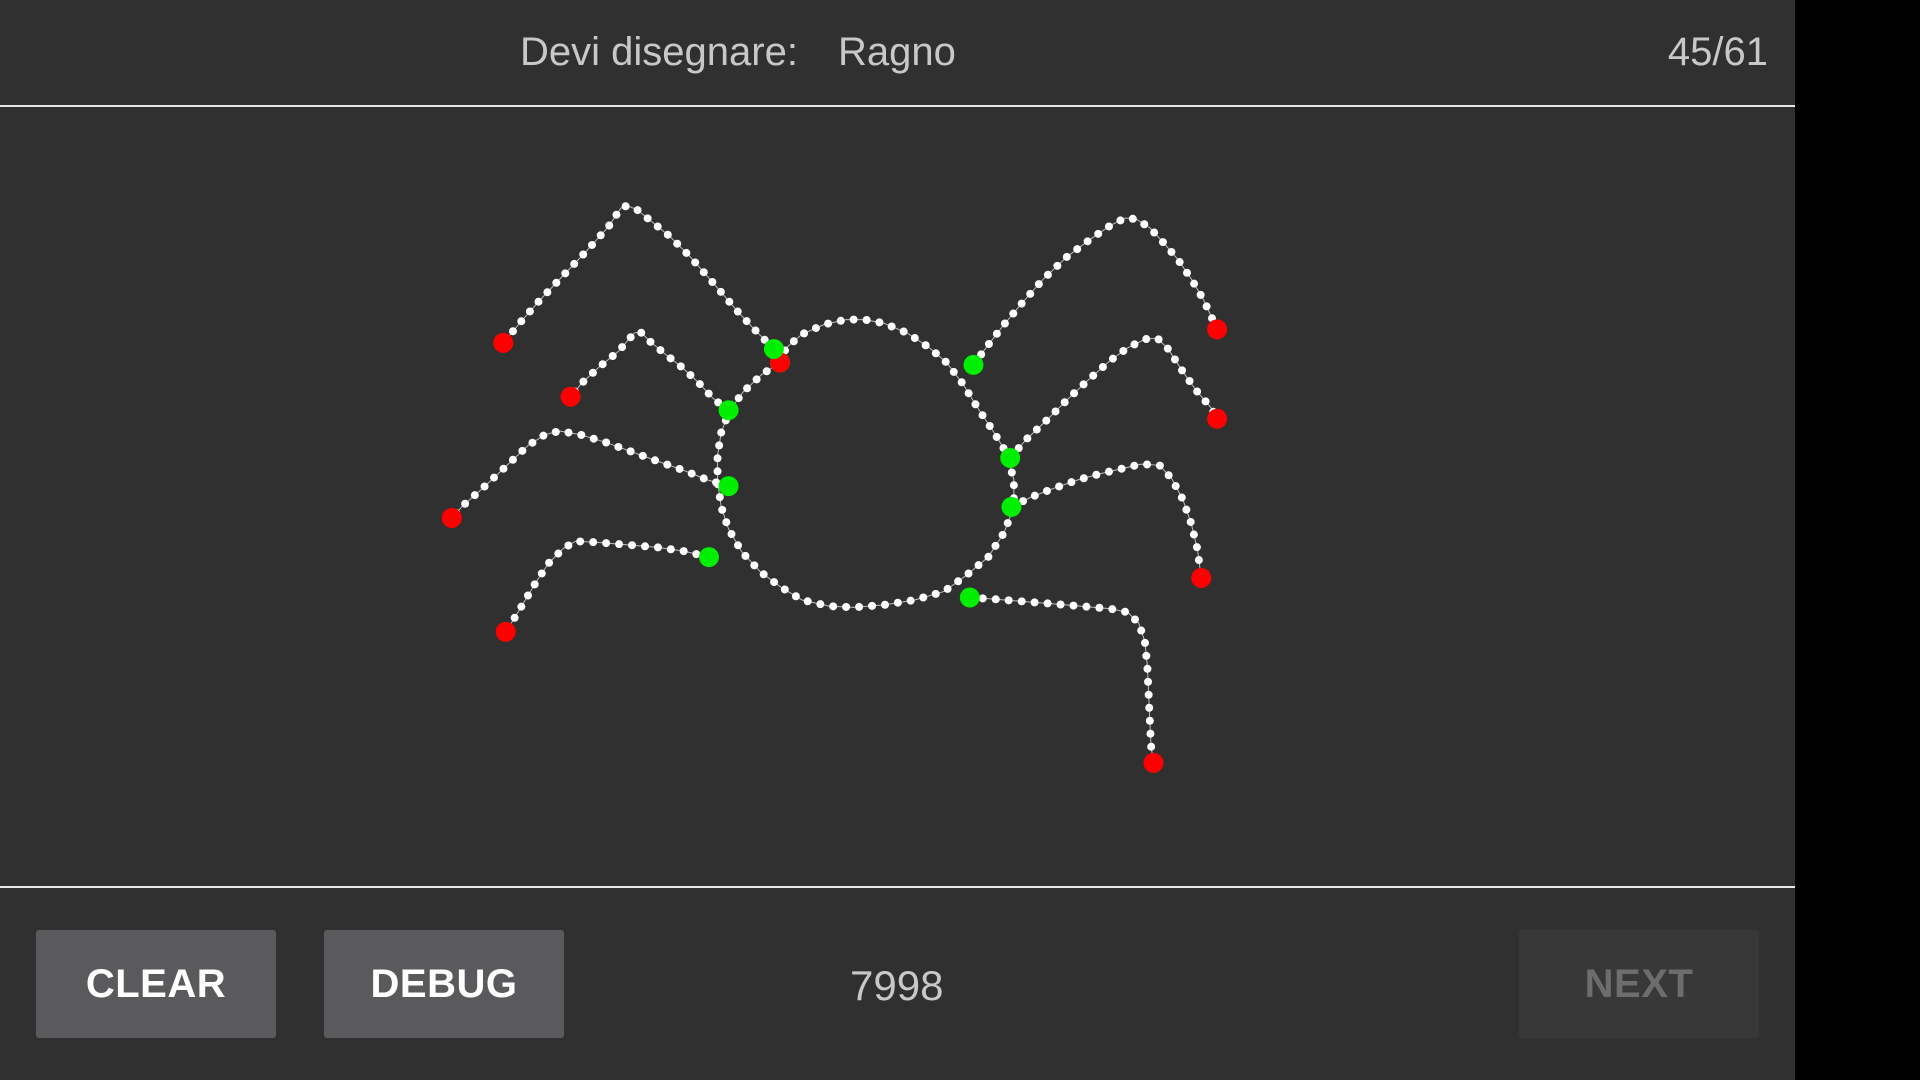  What do you see at coordinates (897, 985) in the screenshot?
I see `score-value: 7998` at bounding box center [897, 985].